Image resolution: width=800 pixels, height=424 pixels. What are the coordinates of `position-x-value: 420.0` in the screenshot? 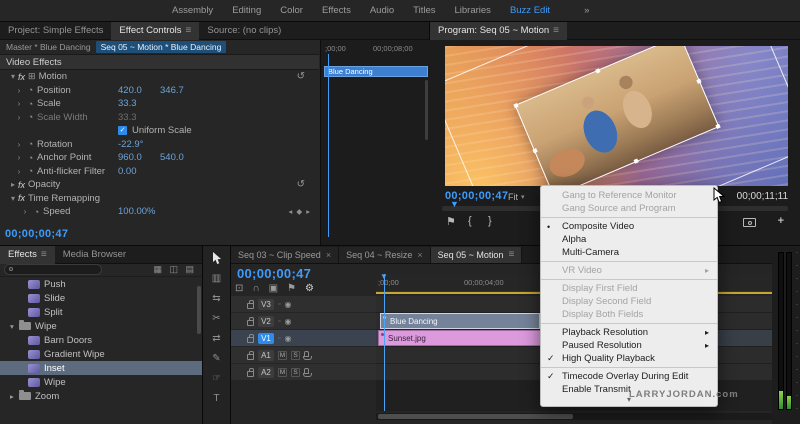 It's located at (130, 90).